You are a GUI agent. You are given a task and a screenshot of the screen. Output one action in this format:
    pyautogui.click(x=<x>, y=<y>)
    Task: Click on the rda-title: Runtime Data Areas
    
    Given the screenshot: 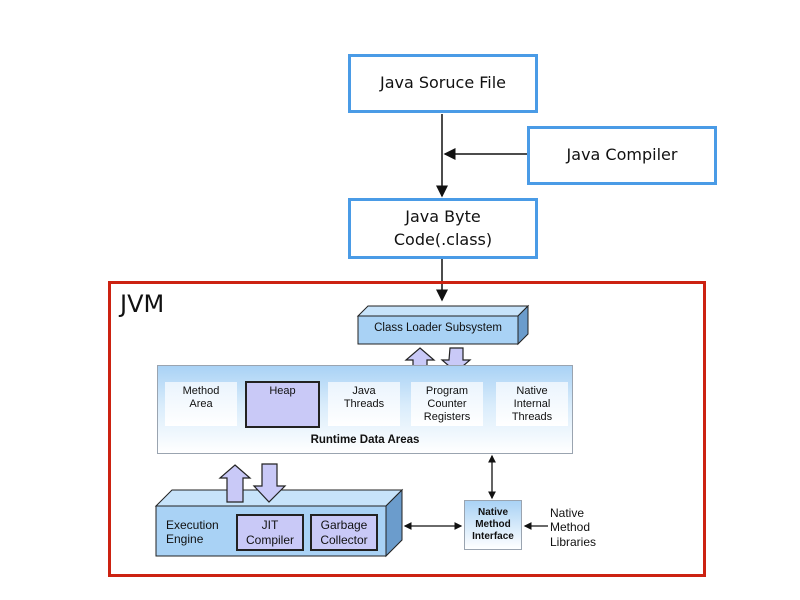 What is the action you would take?
    pyautogui.click(x=365, y=440)
    